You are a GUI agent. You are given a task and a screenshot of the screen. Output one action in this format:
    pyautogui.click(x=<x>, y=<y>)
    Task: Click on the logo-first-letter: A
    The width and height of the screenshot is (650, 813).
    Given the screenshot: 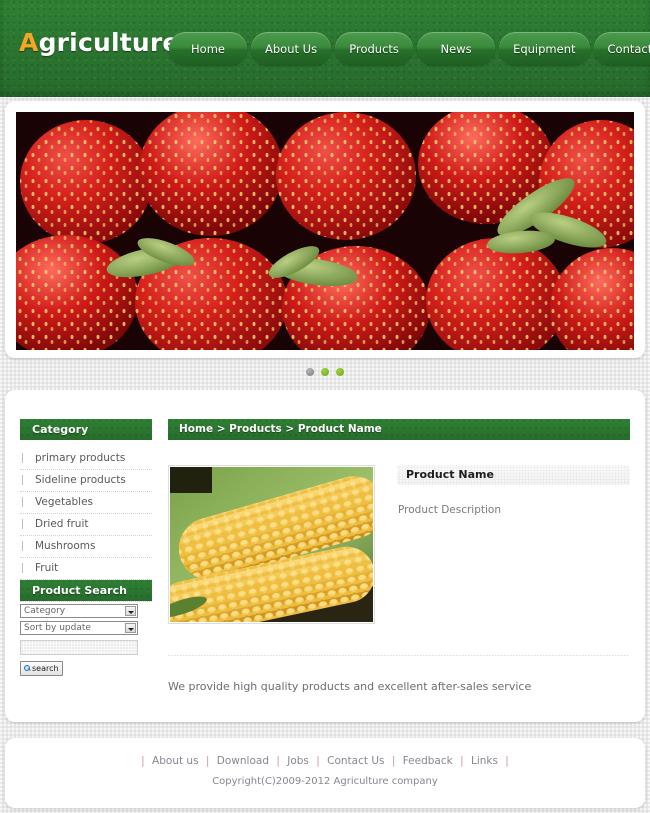 What is the action you would take?
    pyautogui.click(x=29, y=42)
    